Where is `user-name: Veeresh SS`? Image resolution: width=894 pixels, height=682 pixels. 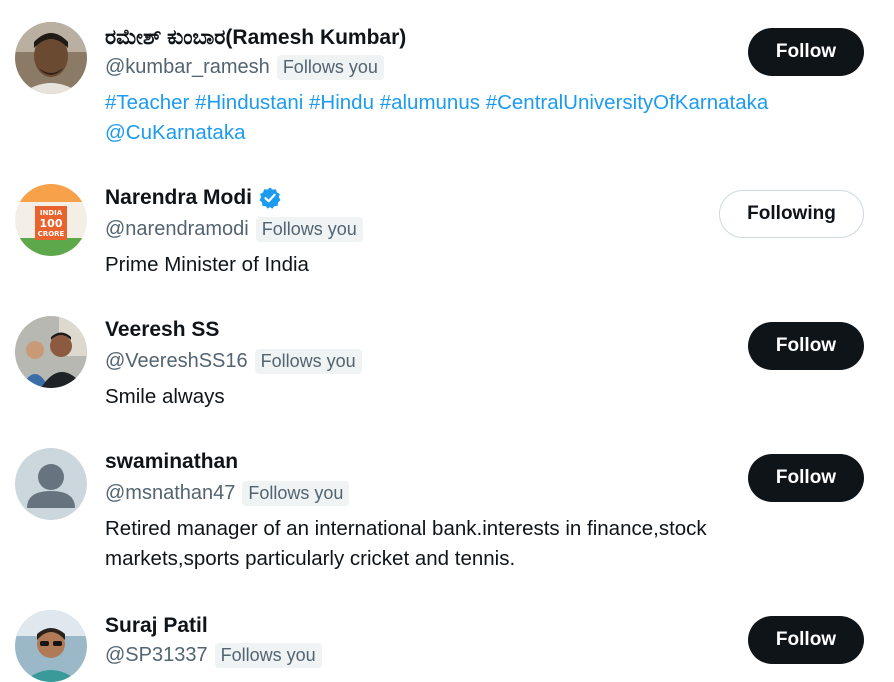 user-name: Veeresh SS is located at coordinates (162, 330).